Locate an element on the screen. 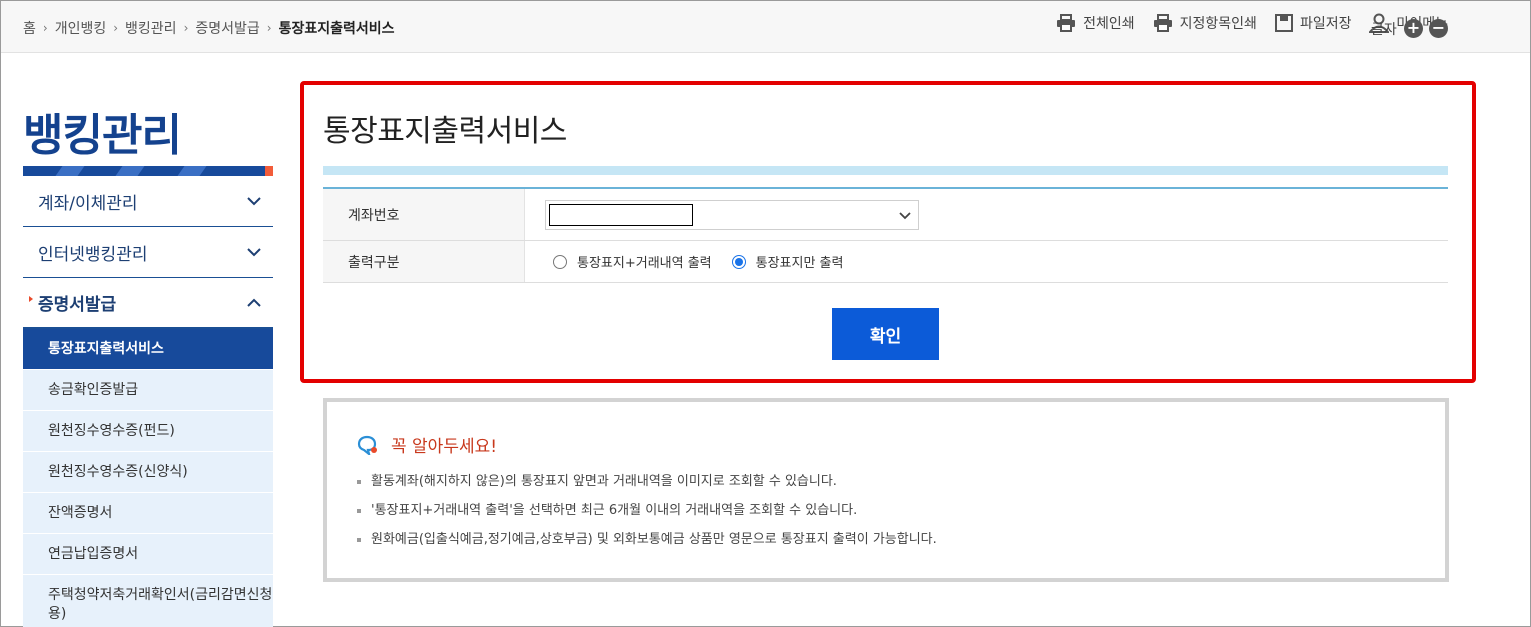 The height and width of the screenshot is (627, 1531). breadcrumb: 홈 › 개인뱅킹 › 뱅킹관리 › 증명서발급 › 통장표지출력서비스 is located at coordinates (209, 28).